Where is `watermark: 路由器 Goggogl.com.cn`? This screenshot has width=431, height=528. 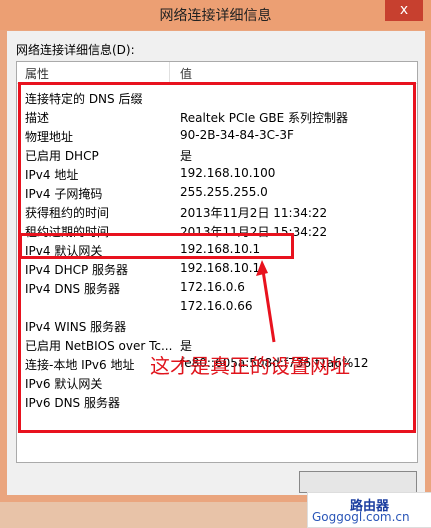
watermark: 路由器 Goggogl.com.cn is located at coordinates (369, 510).